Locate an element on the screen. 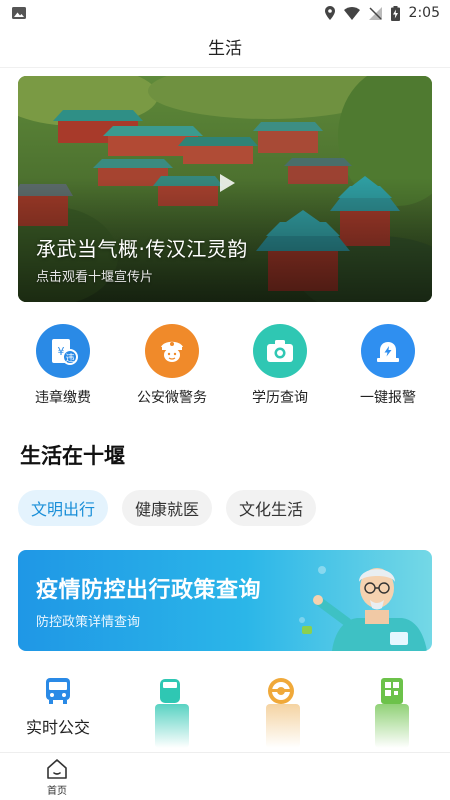 The width and height of the screenshot is (450, 800). svg-text: 违 is located at coordinates (69, 358).